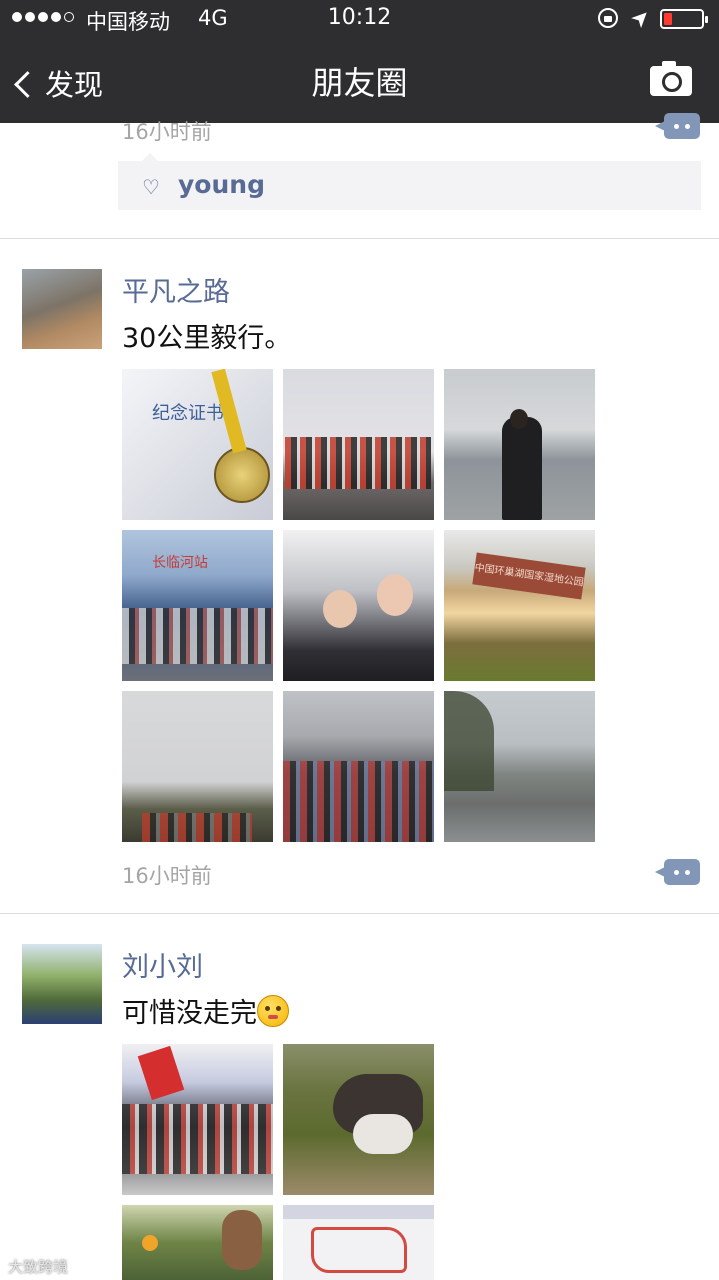 The height and width of the screenshot is (1280, 719). What do you see at coordinates (151, 187) in the screenshot?
I see `heart-icon: ♡` at bounding box center [151, 187].